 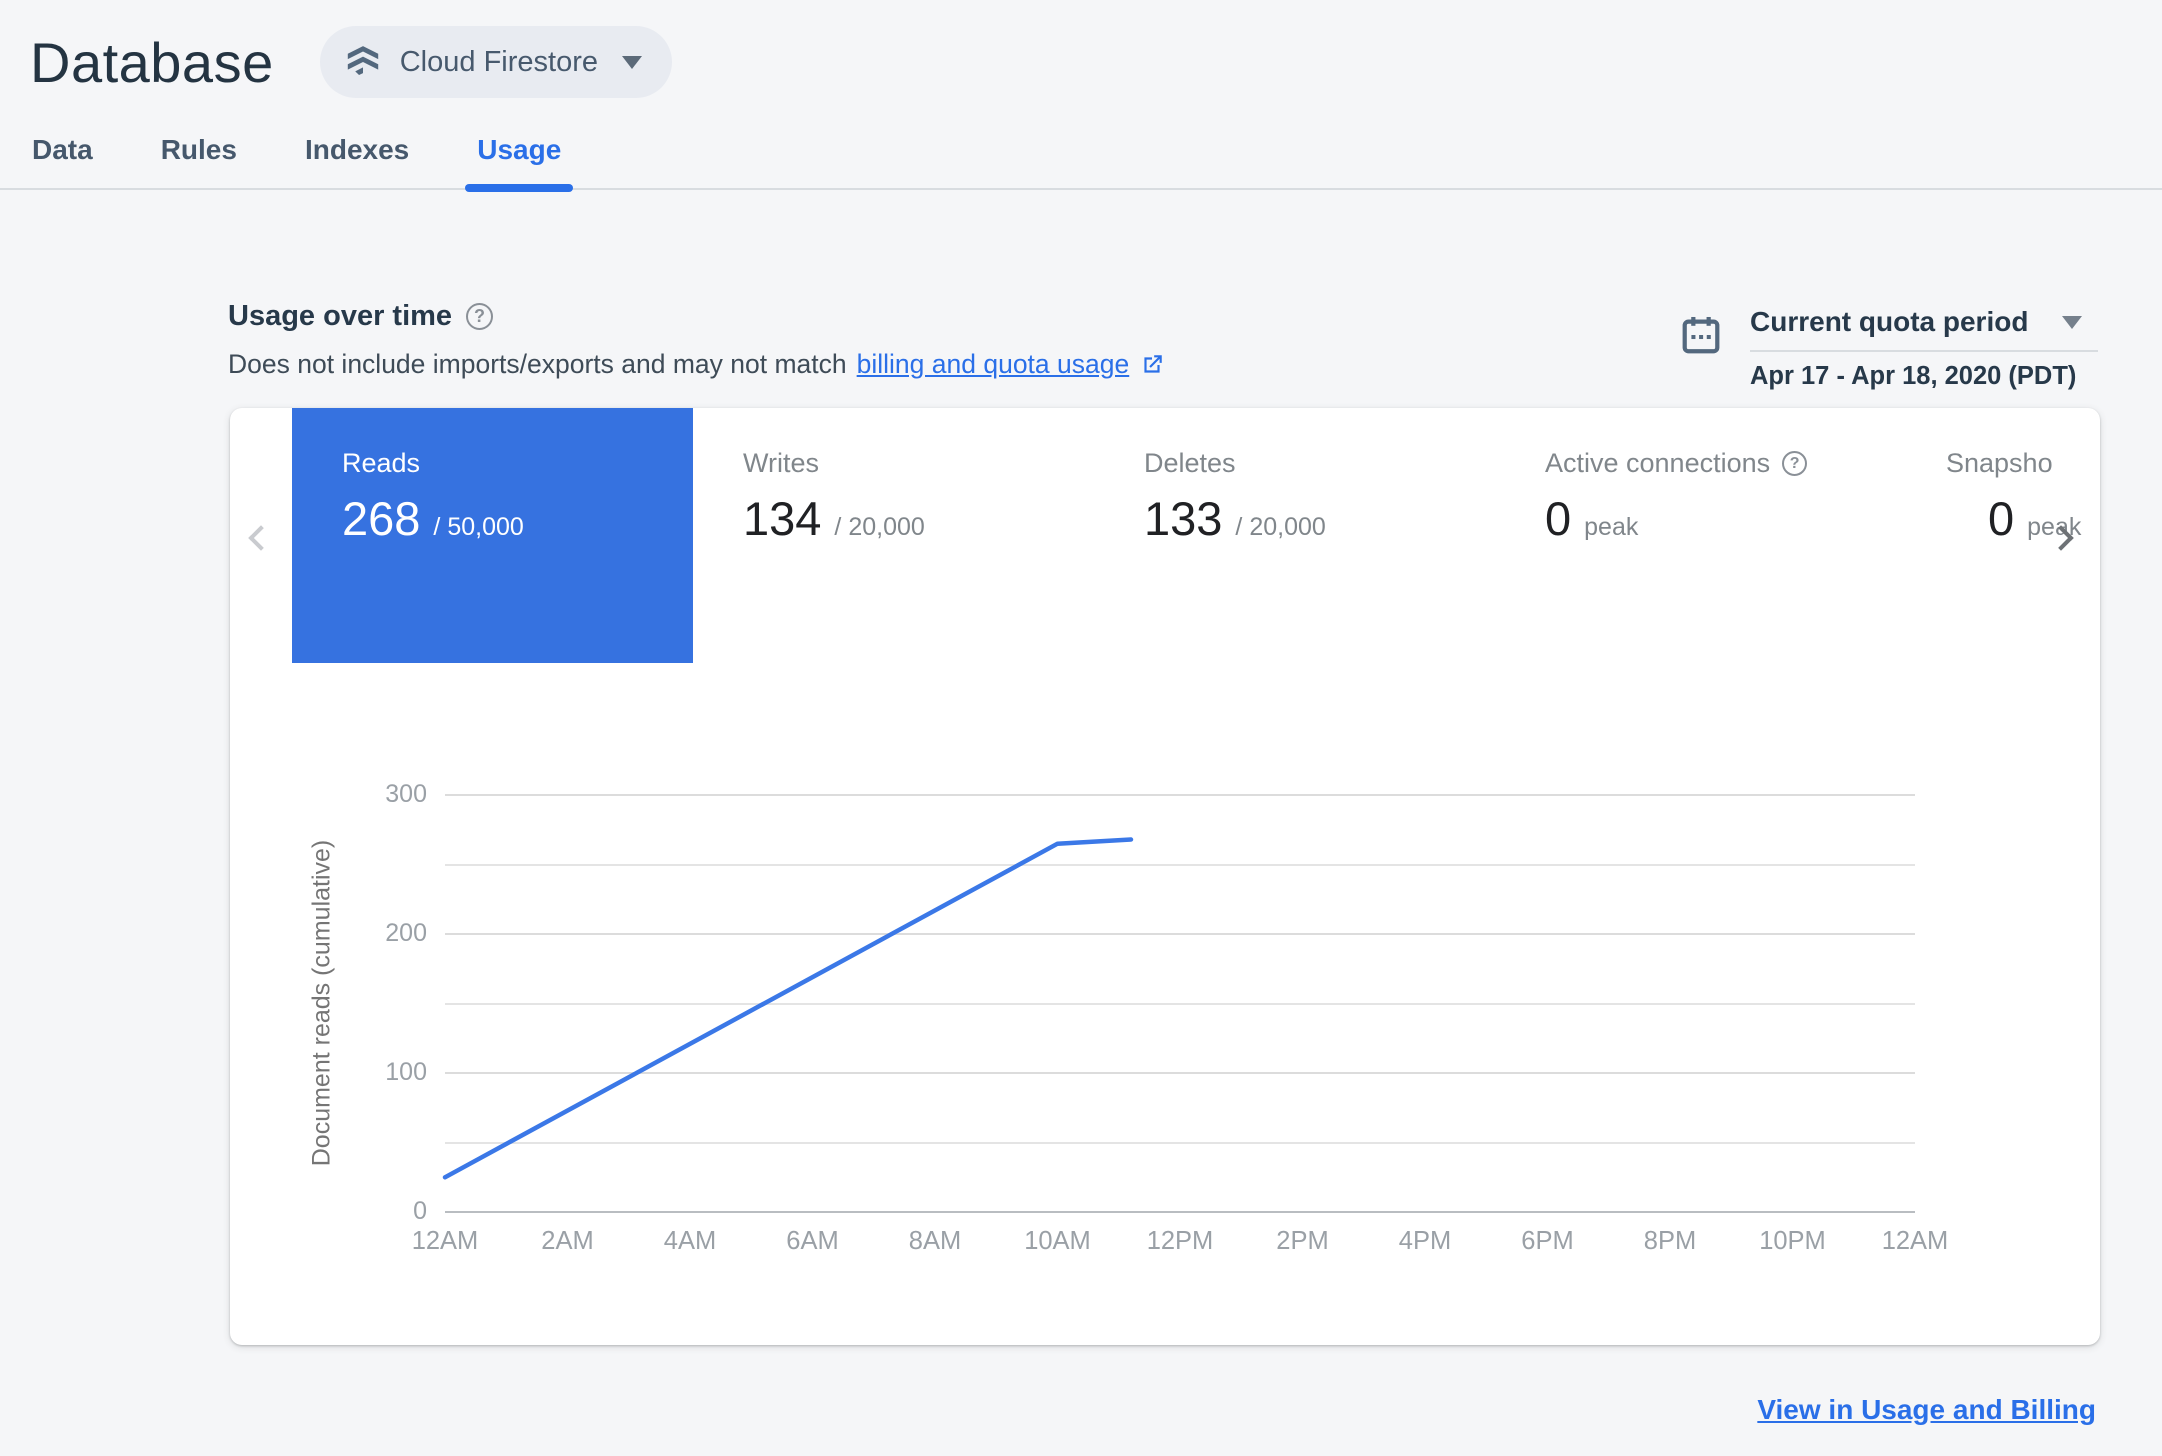 I want to click on product-selector-label: Cloud Firestore, so click(x=498, y=61).